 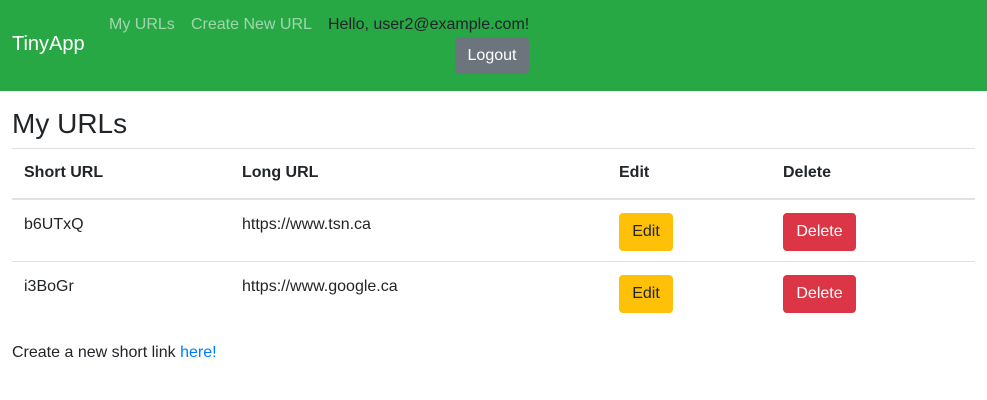 I want to click on nav-my-urls-link: My URLs, so click(x=142, y=24).